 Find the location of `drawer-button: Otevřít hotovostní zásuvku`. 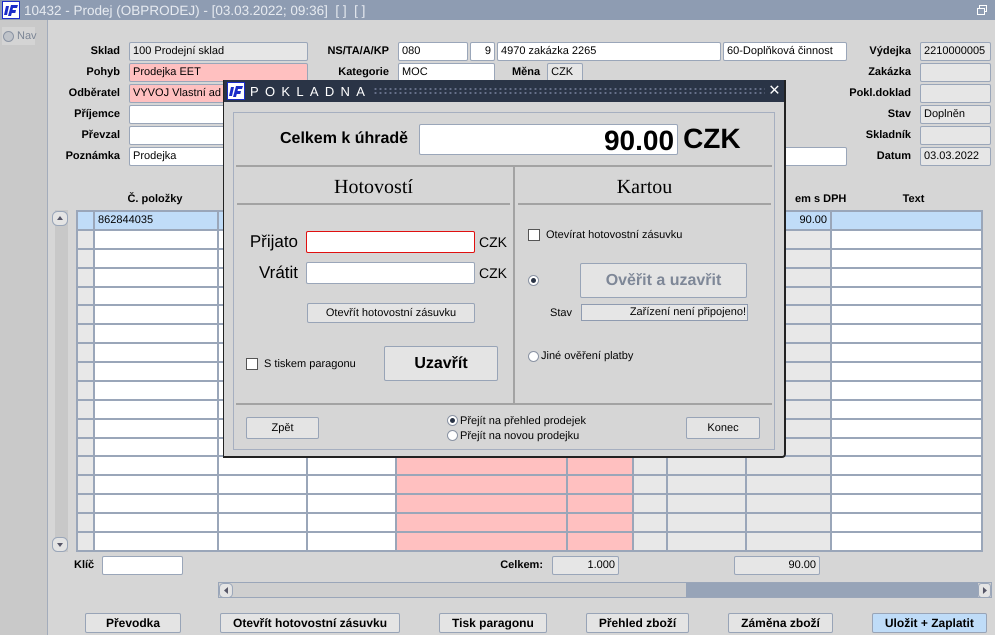

drawer-button: Otevřít hotovostní zásuvku is located at coordinates (391, 313).